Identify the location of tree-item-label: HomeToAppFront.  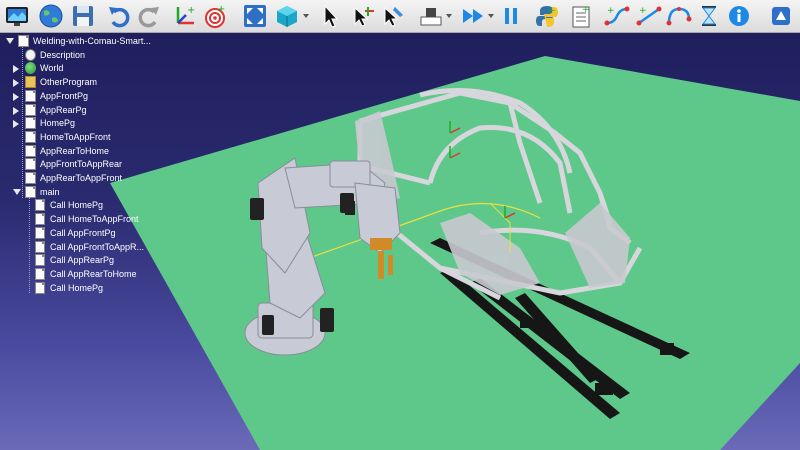
(75, 136).